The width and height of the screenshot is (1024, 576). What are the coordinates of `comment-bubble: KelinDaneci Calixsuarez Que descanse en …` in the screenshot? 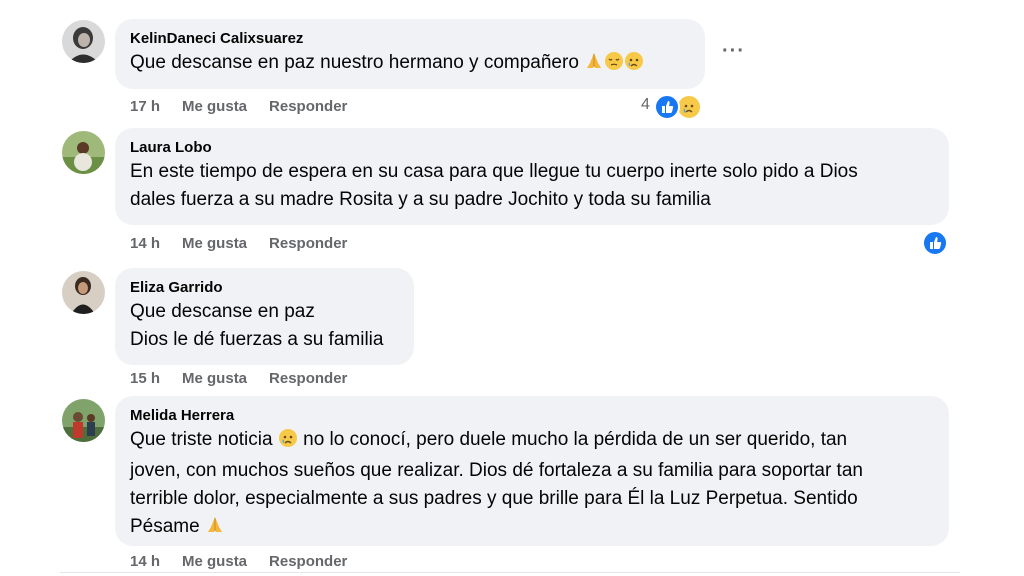 It's located at (410, 54).